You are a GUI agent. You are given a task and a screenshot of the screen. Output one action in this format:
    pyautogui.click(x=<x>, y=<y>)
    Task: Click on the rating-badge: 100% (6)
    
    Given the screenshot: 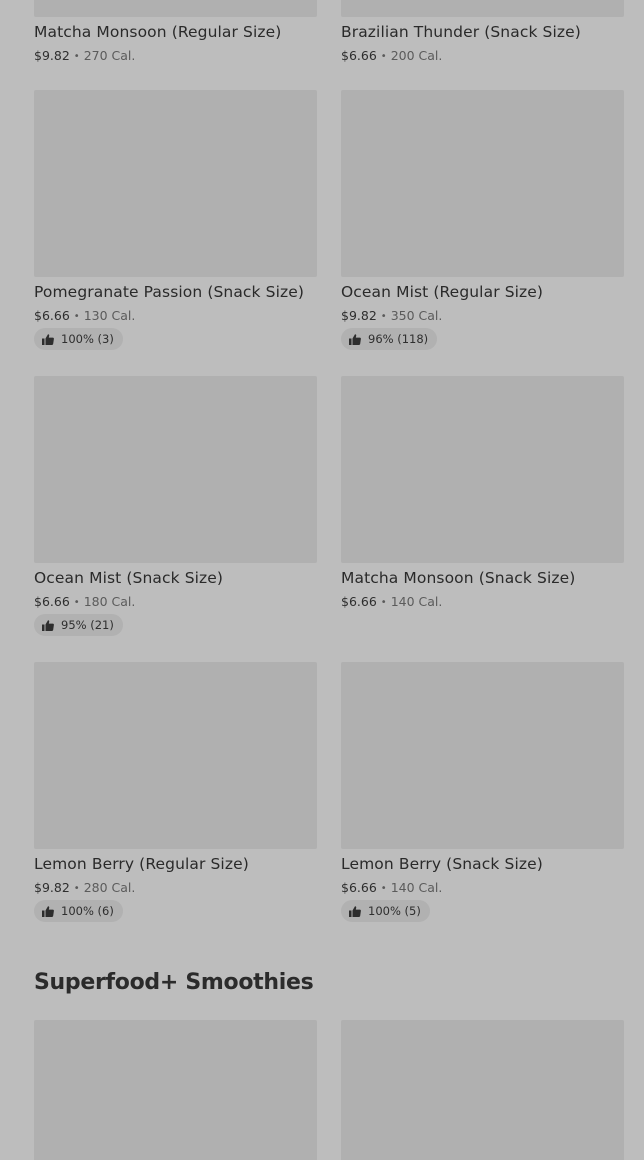 What is the action you would take?
    pyautogui.click(x=78, y=911)
    